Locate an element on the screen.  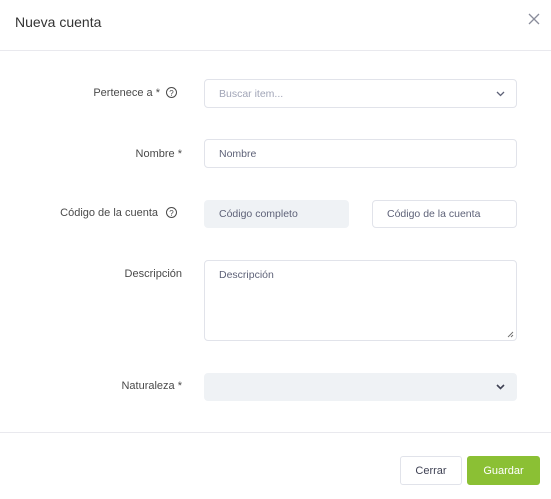
codigo-completo-field: Código completo is located at coordinates (276, 214).